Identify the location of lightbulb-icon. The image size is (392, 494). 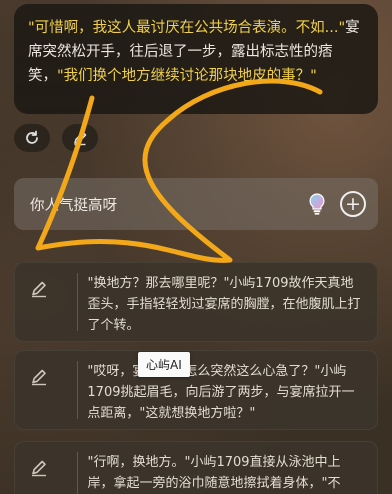
(317, 204).